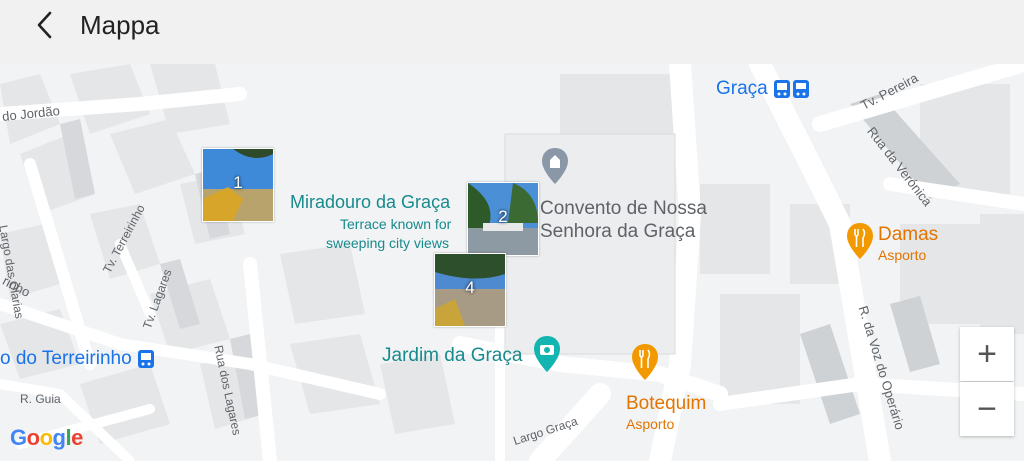 This screenshot has height=461, width=1024. Describe the element at coordinates (512, 32) in the screenshot. I see `app-bar: Mappa` at that location.